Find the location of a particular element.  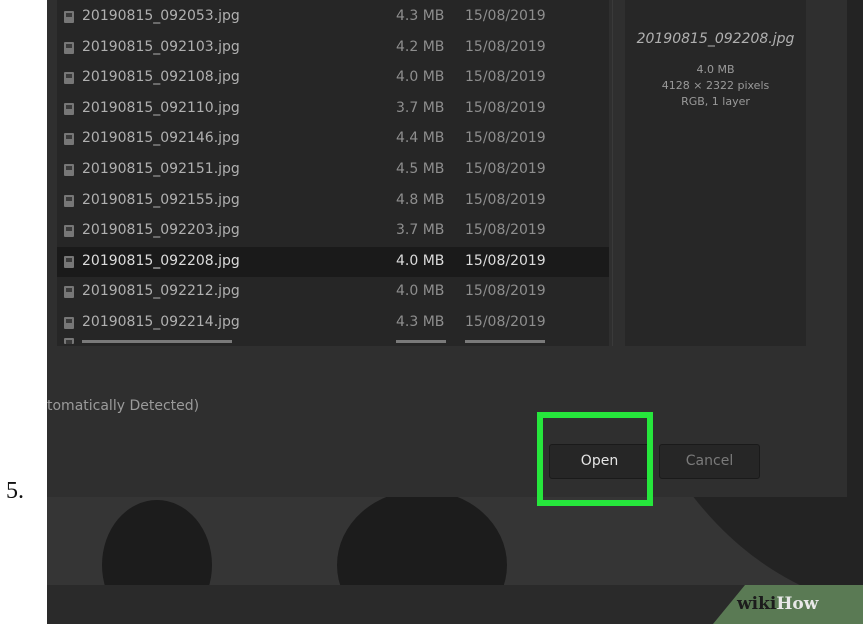

preview-filename: 20190815_092208.jpg is located at coordinates (715, 39).